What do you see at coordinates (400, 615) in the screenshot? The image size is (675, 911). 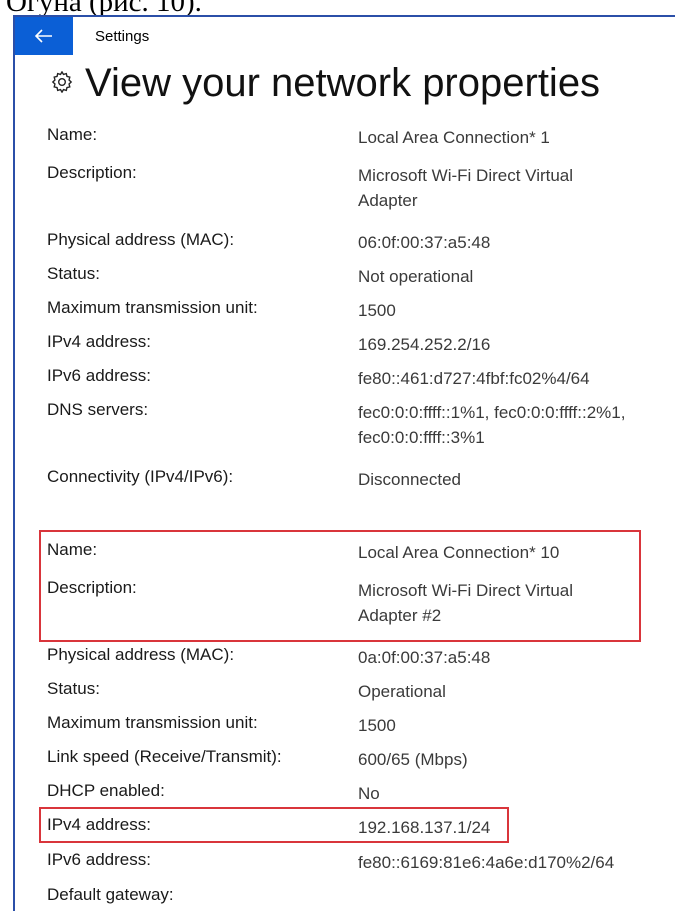 I see `property-value-line: Adapter #2` at bounding box center [400, 615].